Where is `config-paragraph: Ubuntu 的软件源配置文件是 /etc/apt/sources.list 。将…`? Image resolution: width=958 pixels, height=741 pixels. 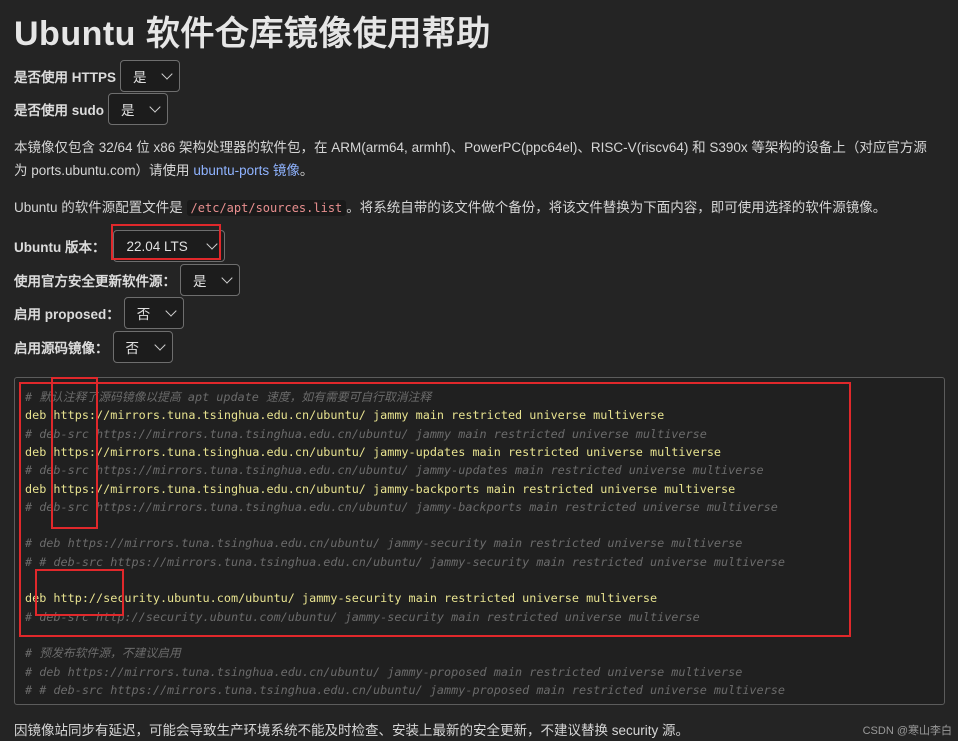
config-paragraph: Ubuntu 的软件源配置文件是 /etc/apt/sources.list 。将… is located at coordinates (479, 208).